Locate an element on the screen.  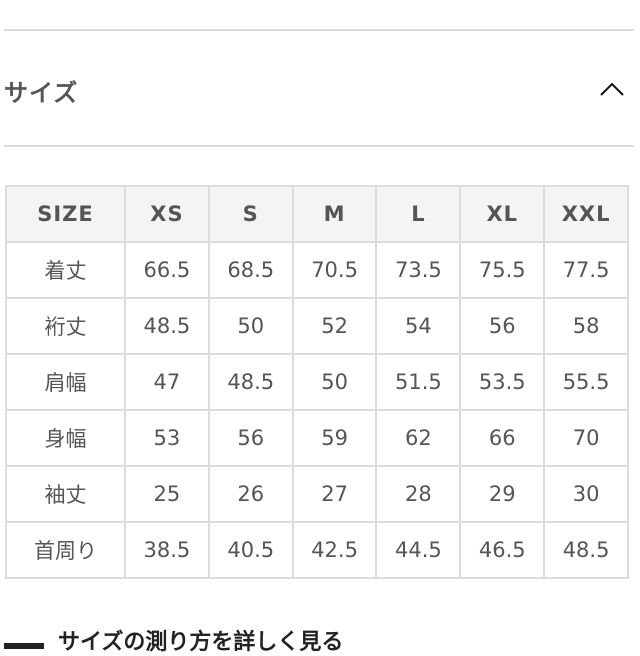
ruler-icon is located at coordinates (24, 646).